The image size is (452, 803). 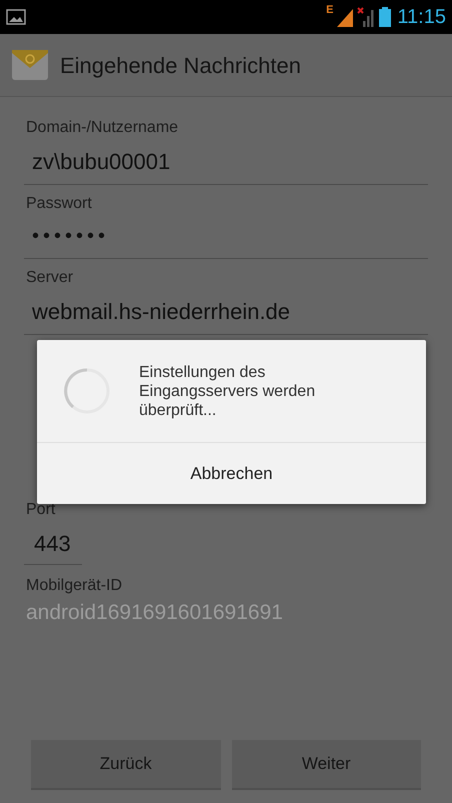 I want to click on field-label: Domain-/Nutzername, so click(x=103, y=128).